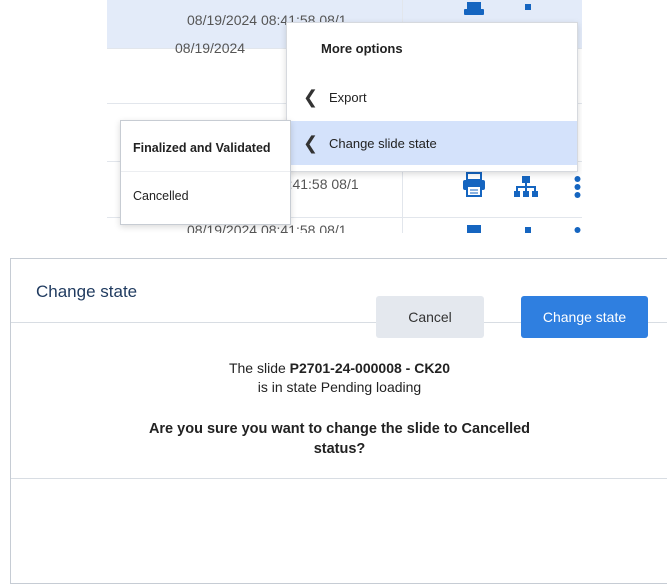 The width and height of the screenshot is (667, 584). What do you see at coordinates (87, 291) in the screenshot?
I see `dialog-title: Change state` at bounding box center [87, 291].